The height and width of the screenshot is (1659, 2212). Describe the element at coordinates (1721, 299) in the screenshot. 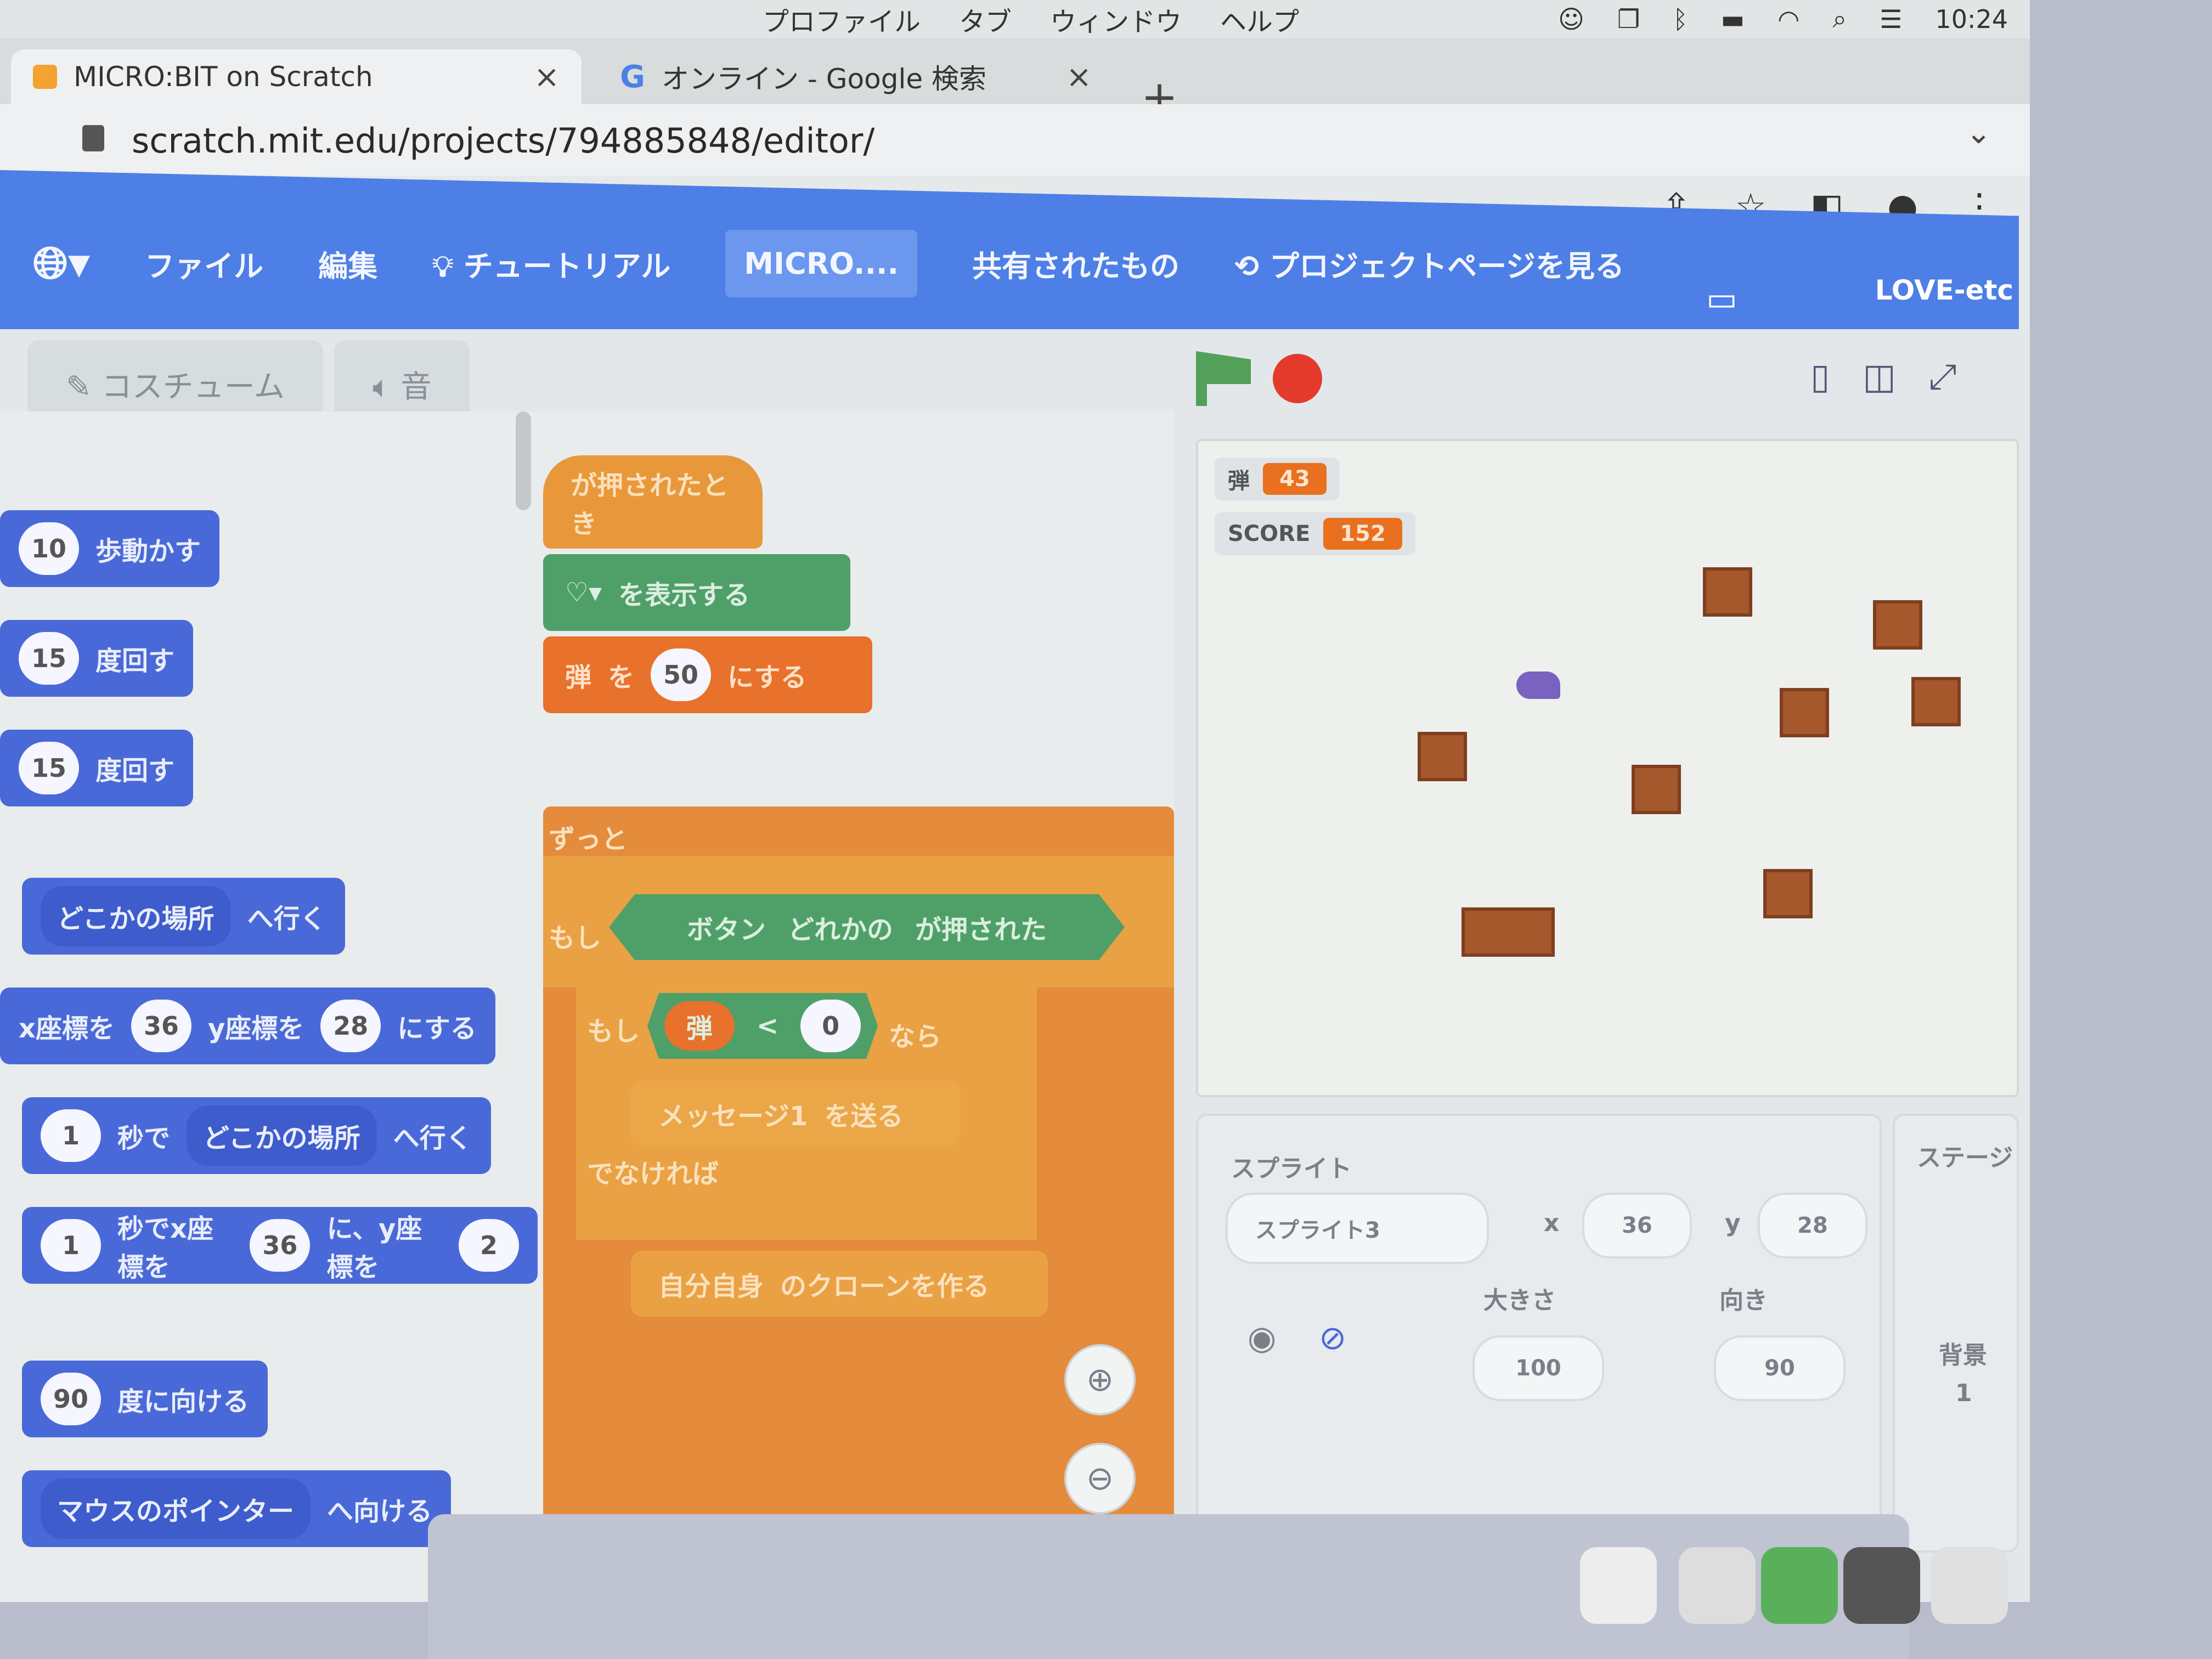

I see `my-stuff-folder-icon: ▭` at that location.